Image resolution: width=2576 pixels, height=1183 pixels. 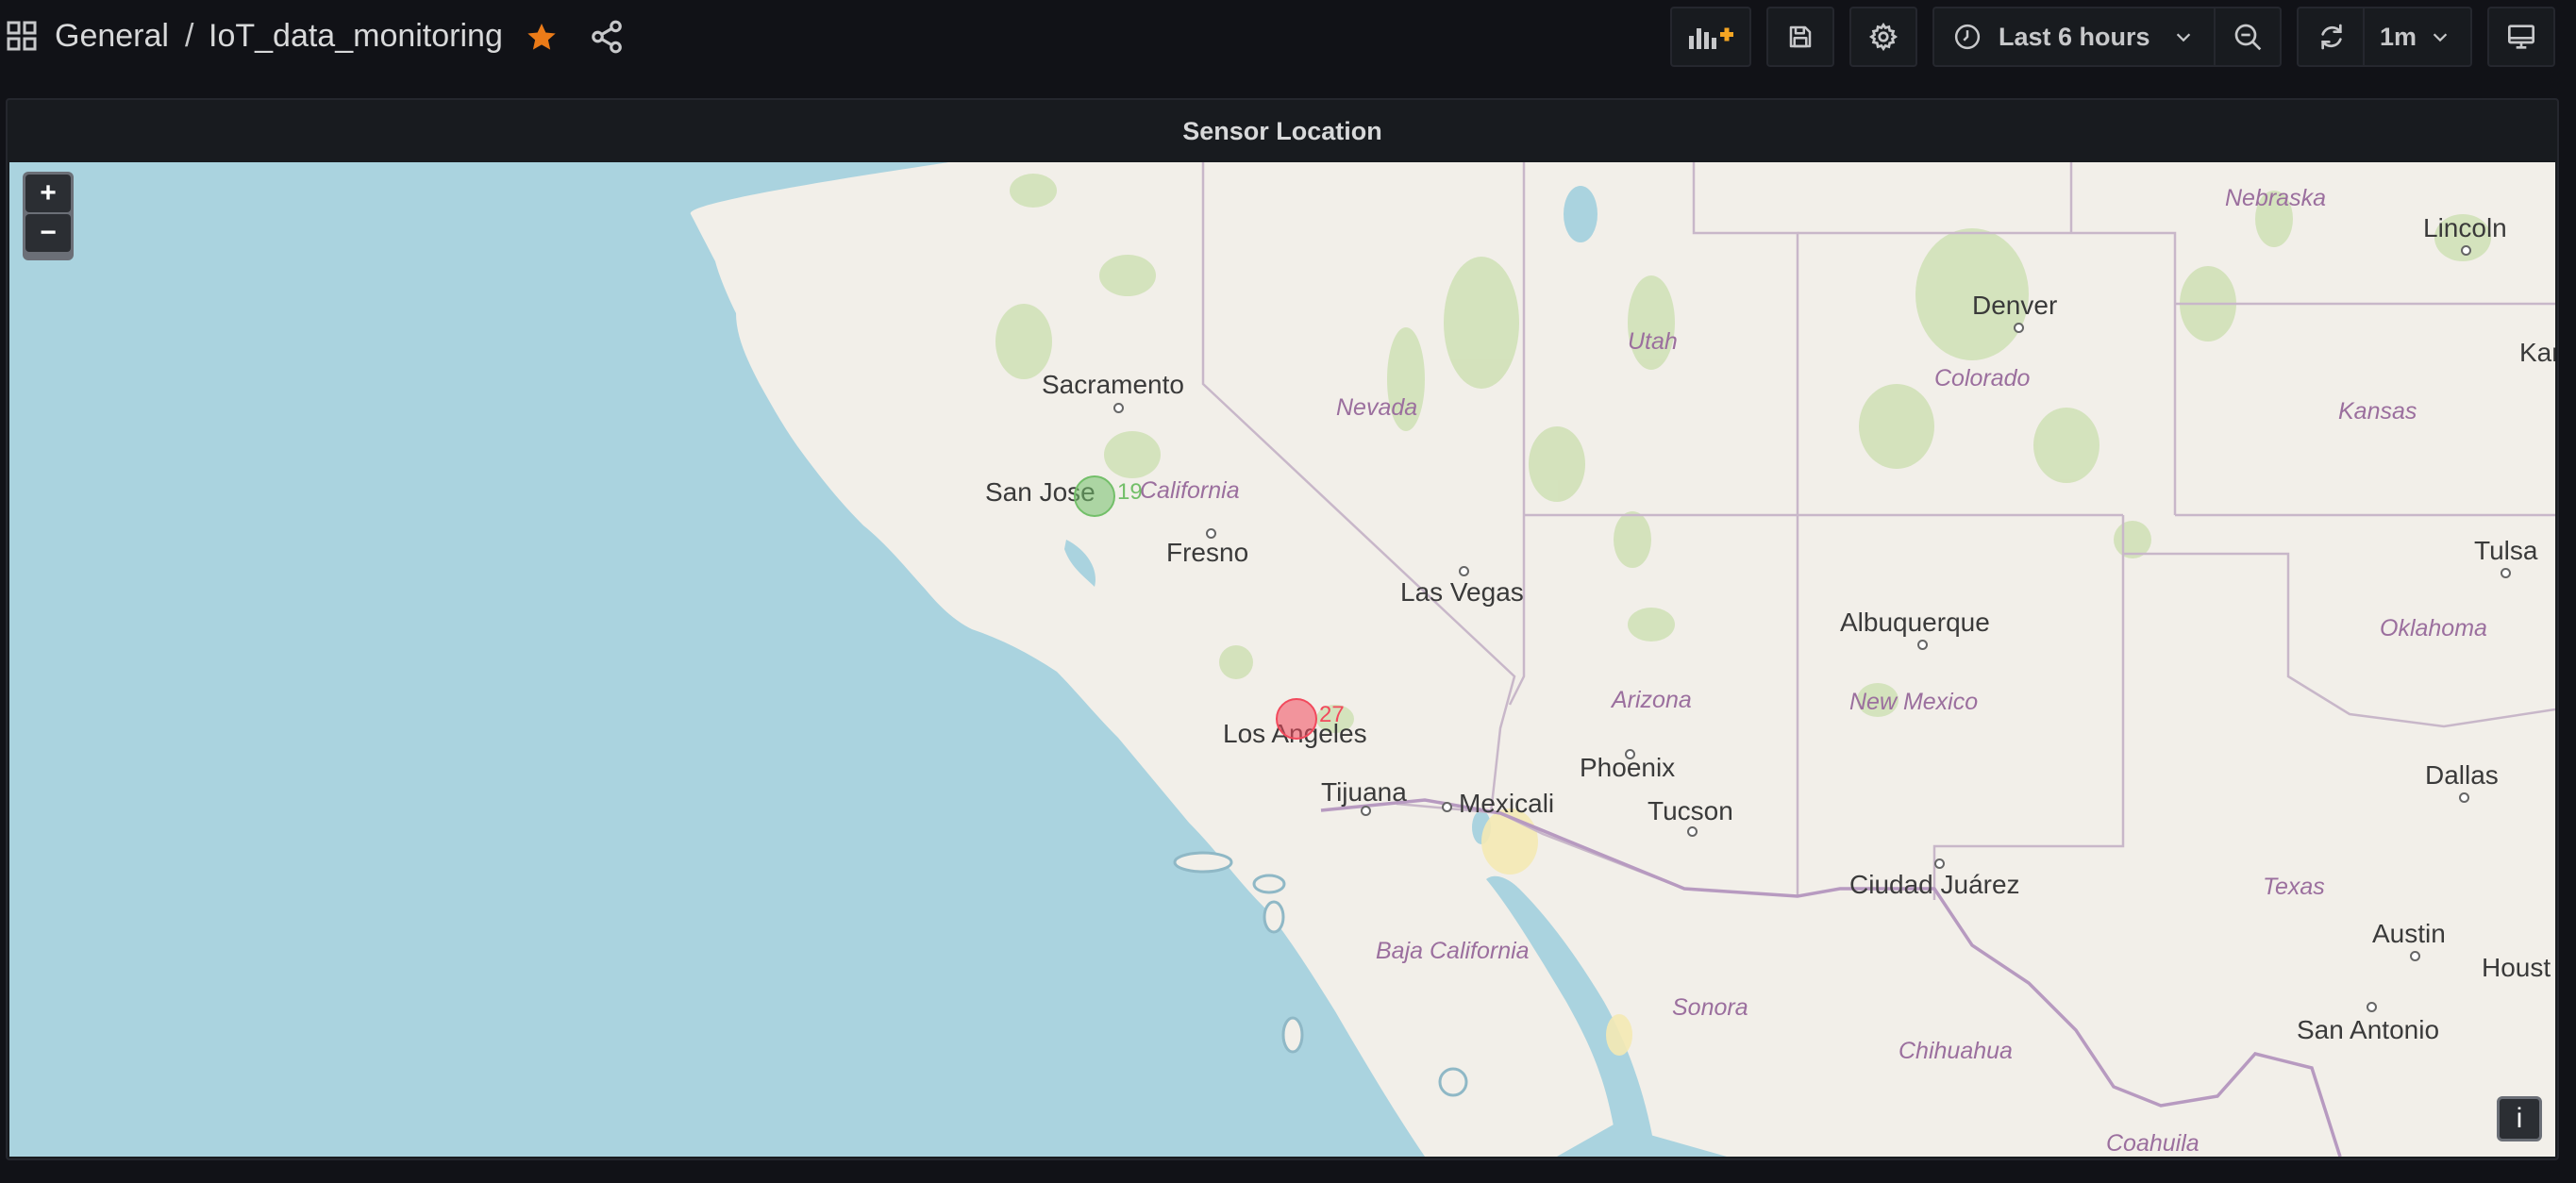 I want to click on refresh-icon, so click(x=2331, y=37).